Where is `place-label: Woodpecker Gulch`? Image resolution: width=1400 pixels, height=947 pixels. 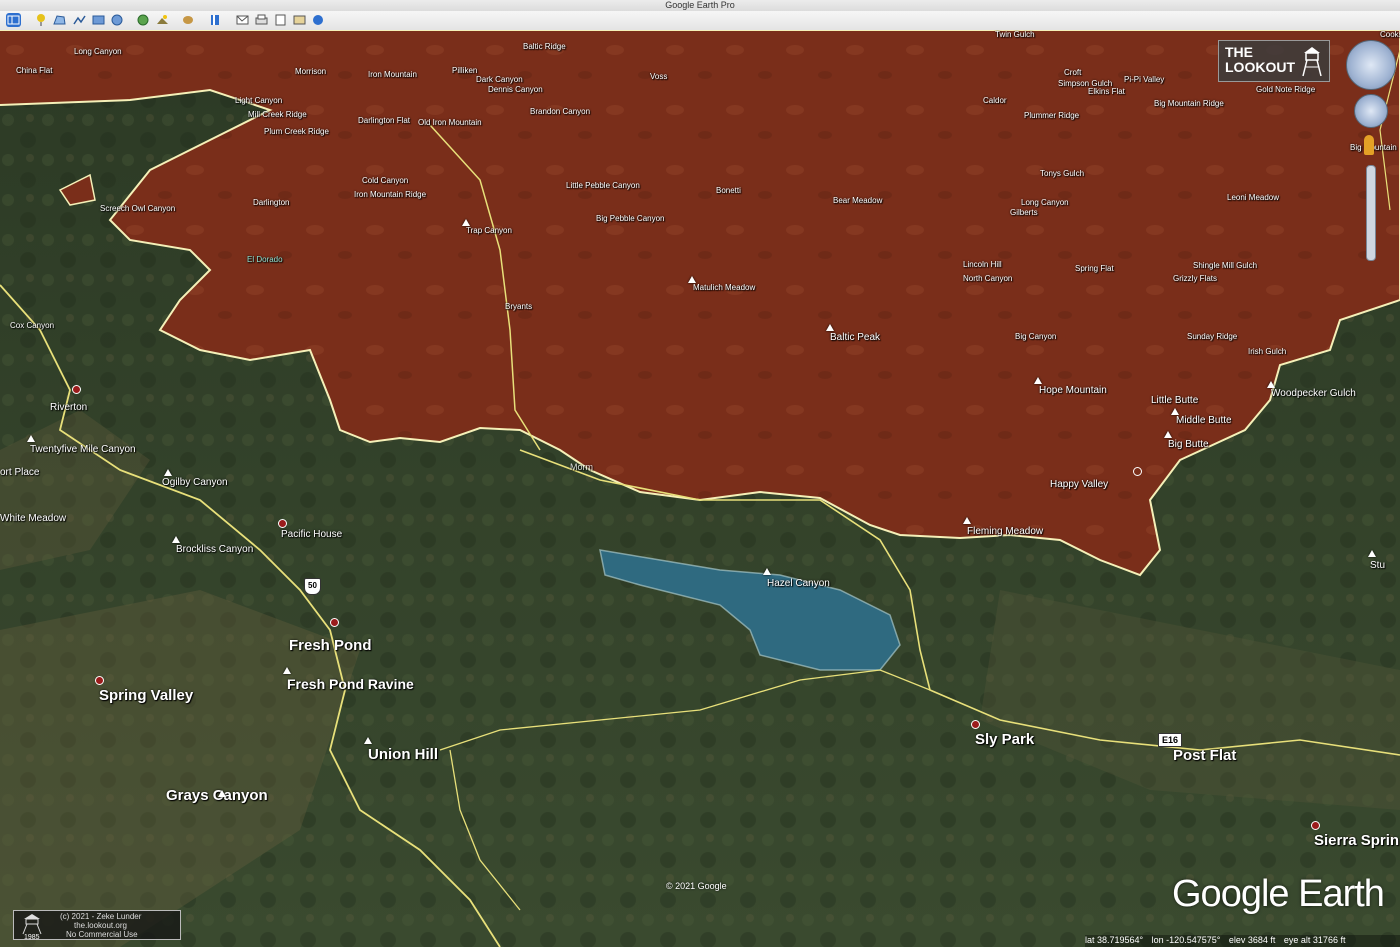
place-label: Woodpecker Gulch is located at coordinates (1313, 393).